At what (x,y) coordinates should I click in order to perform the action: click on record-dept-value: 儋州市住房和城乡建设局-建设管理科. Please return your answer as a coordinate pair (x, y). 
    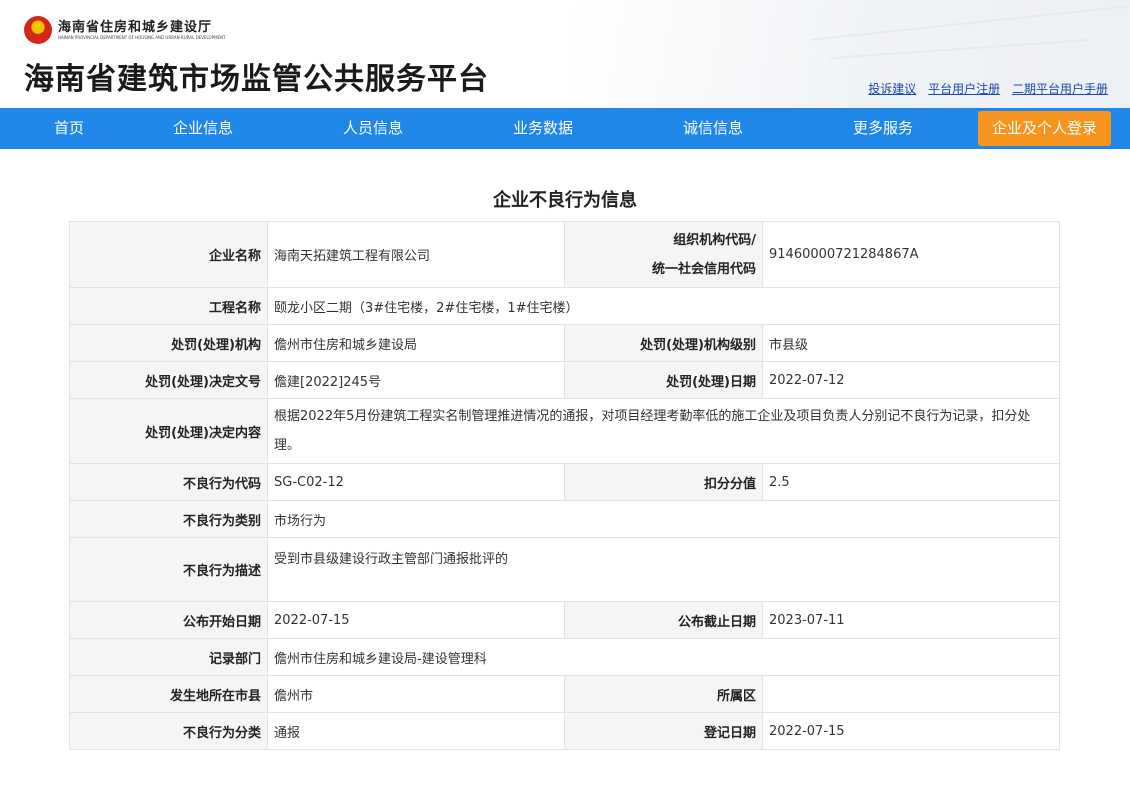
    Looking at the image, I should click on (663, 657).